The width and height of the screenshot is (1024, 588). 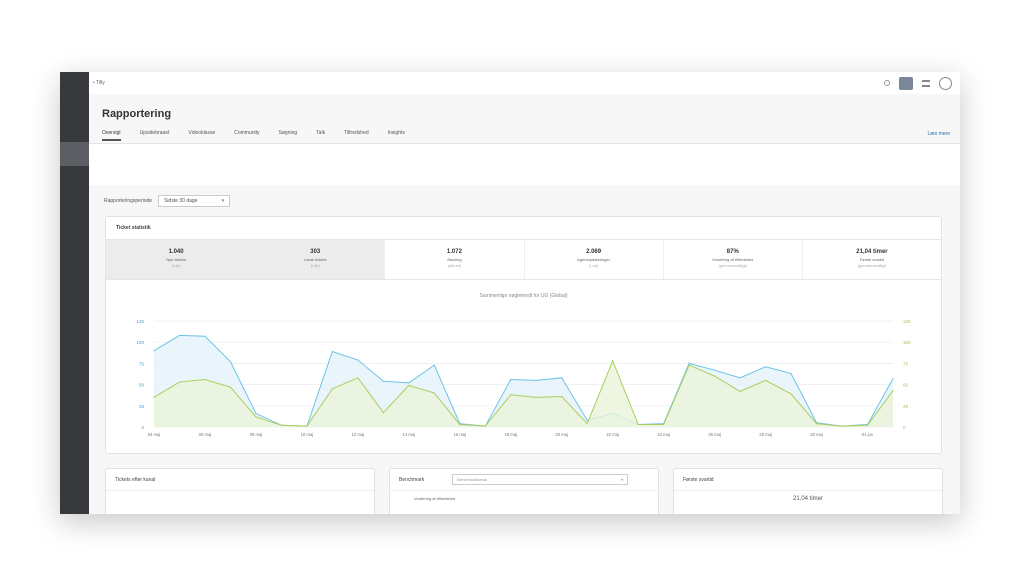 What do you see at coordinates (155, 135) in the screenshot?
I see `tab-2: Upsidebraaet` at bounding box center [155, 135].